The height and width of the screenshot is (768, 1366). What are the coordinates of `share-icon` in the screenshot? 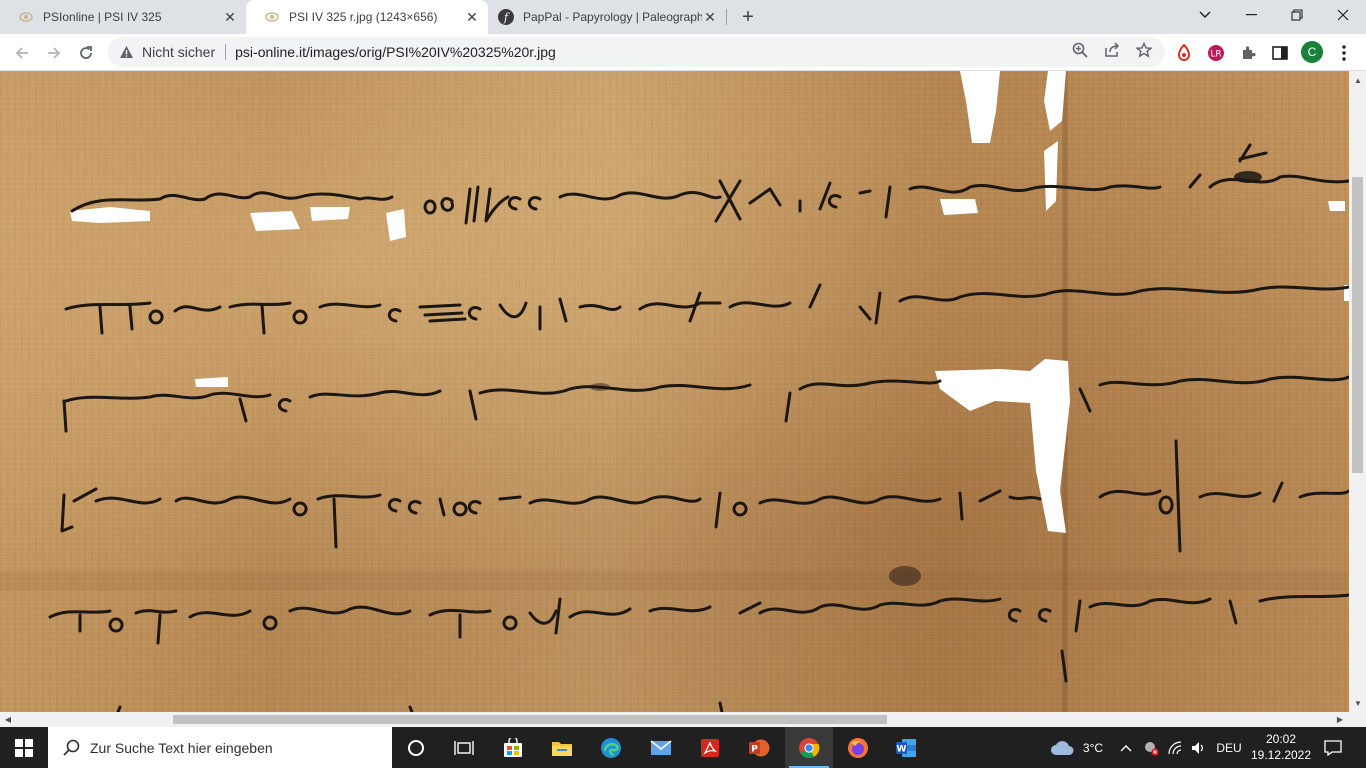 It's located at (1112, 50).